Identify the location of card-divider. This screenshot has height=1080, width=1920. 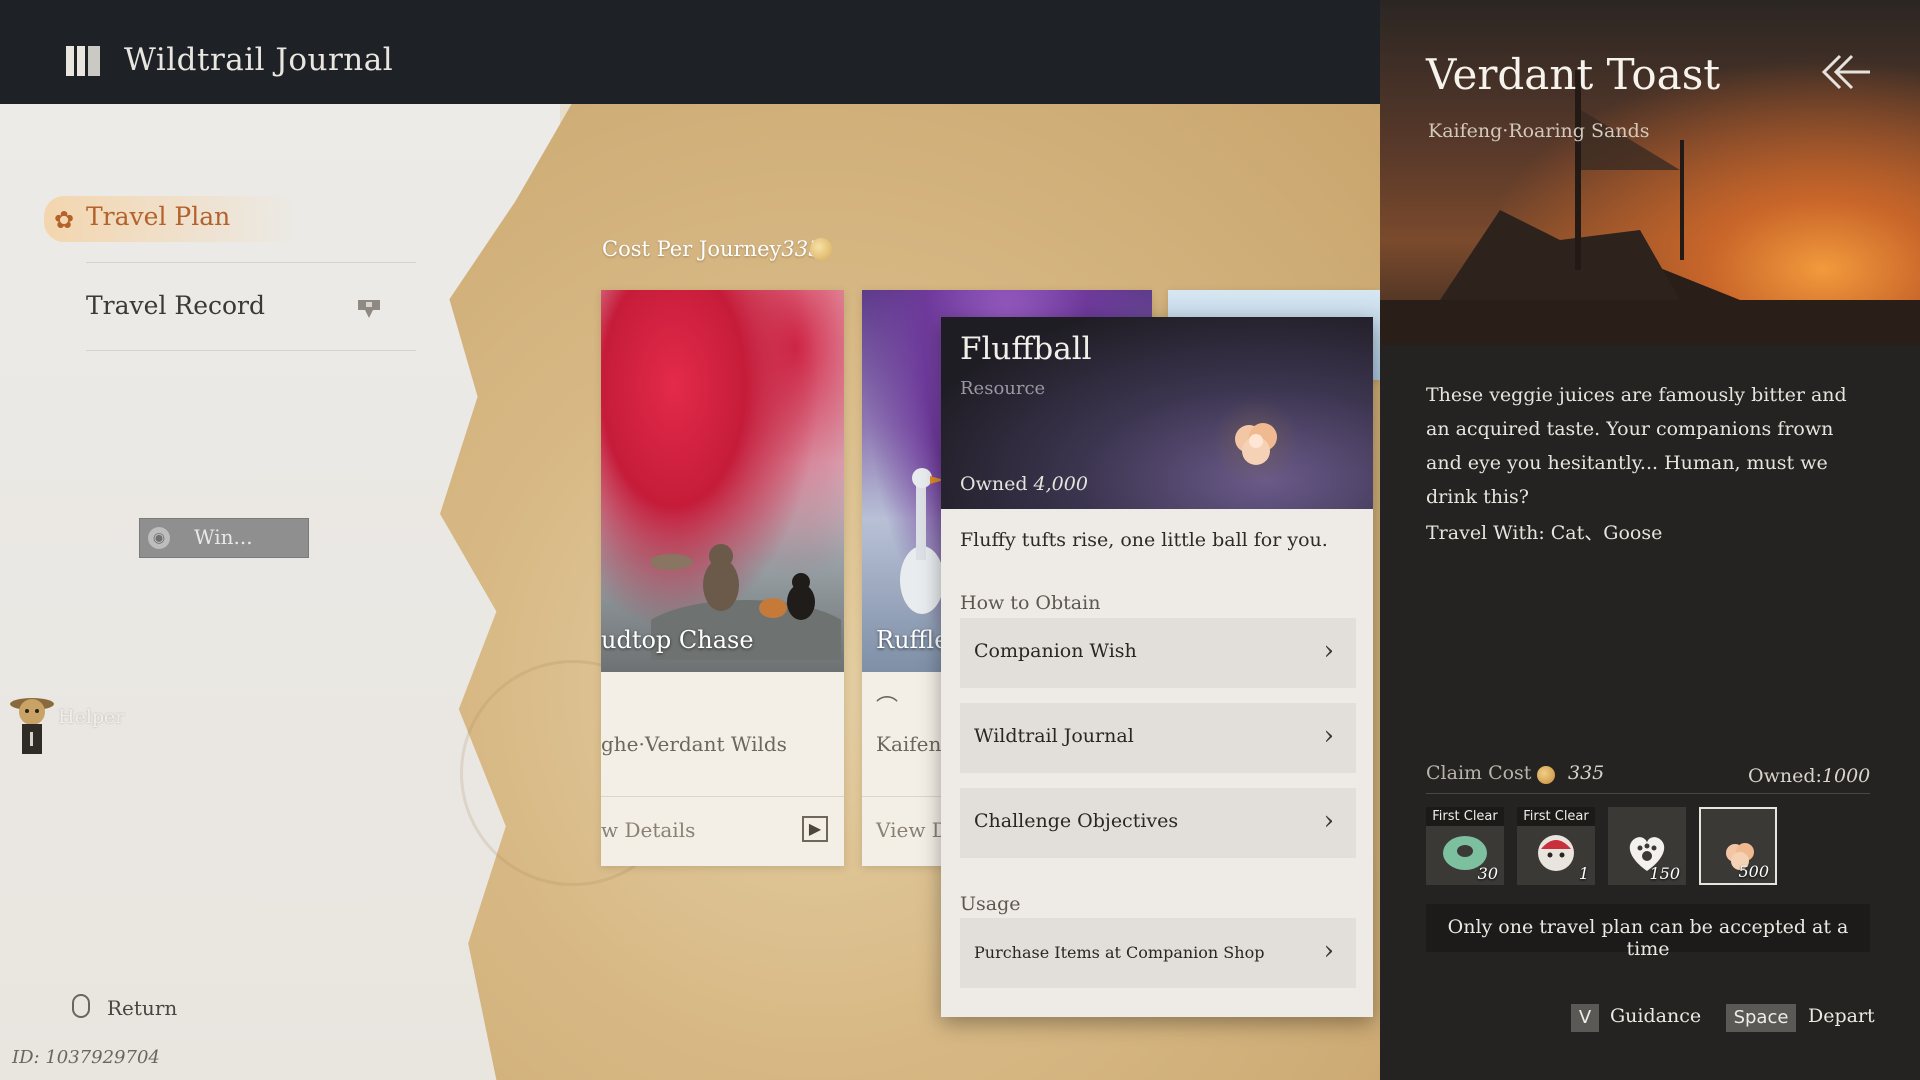
(722, 796).